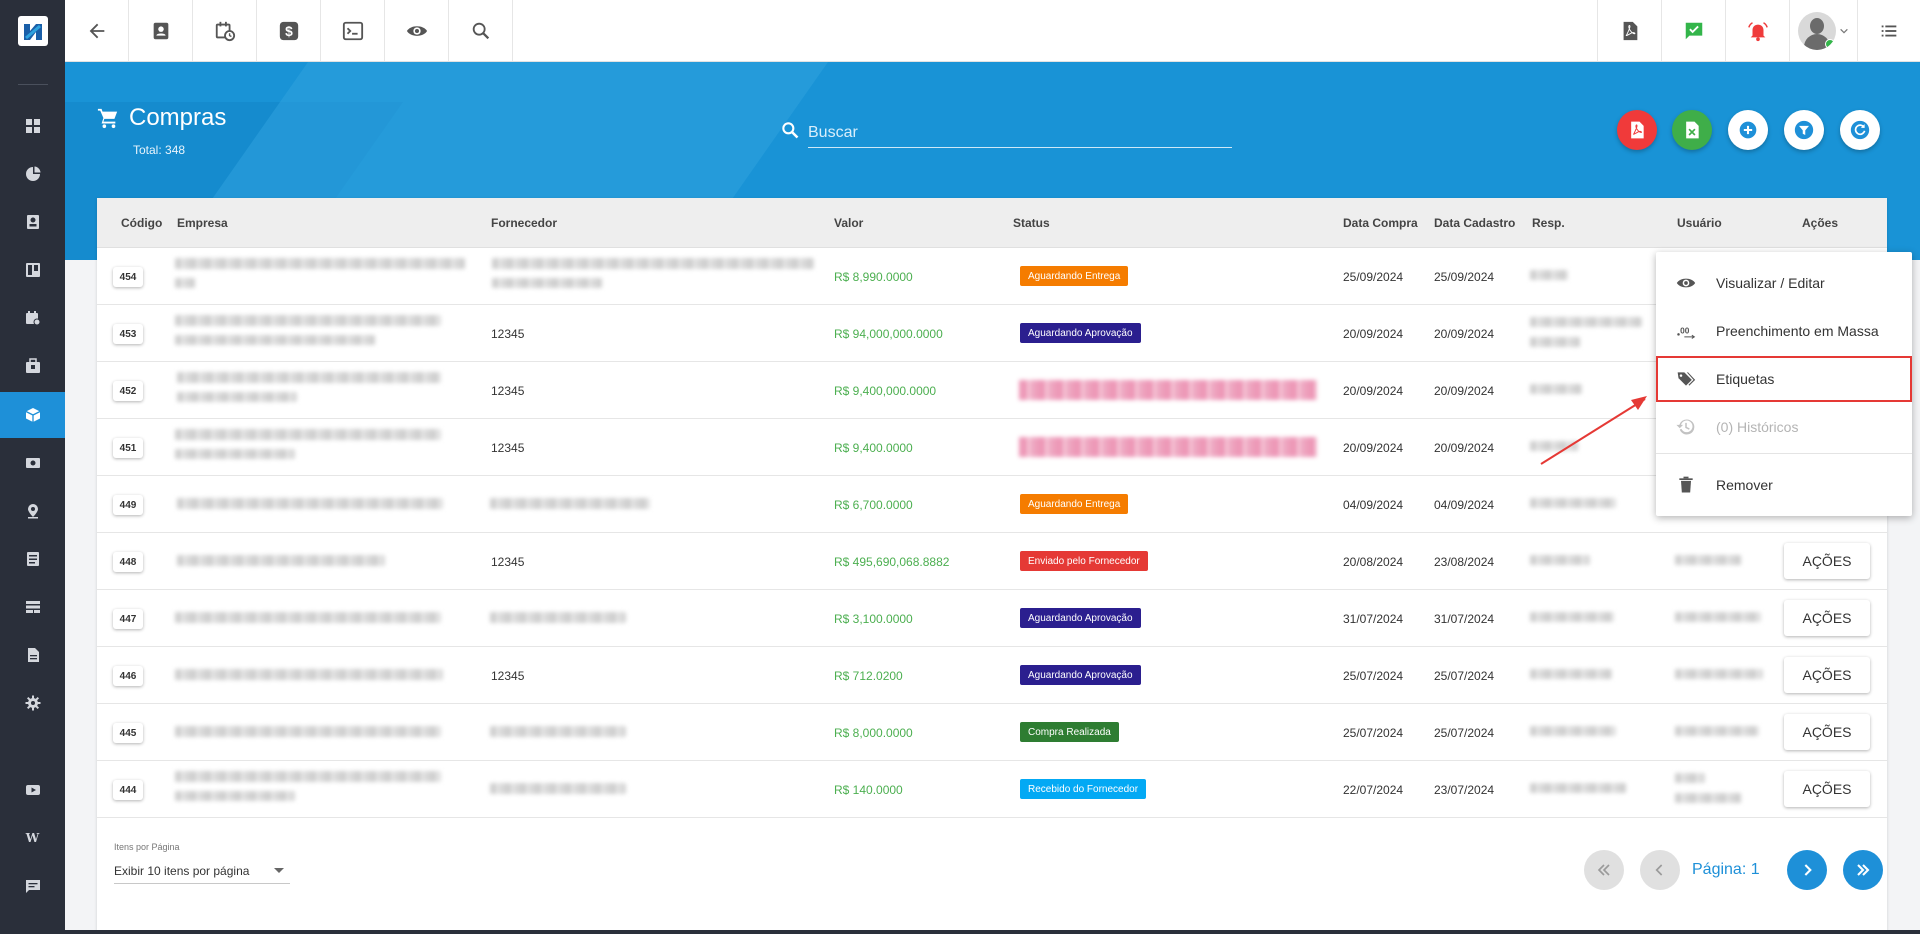  I want to click on data-cadastro-cell: 04/09/2024, so click(1464, 505).